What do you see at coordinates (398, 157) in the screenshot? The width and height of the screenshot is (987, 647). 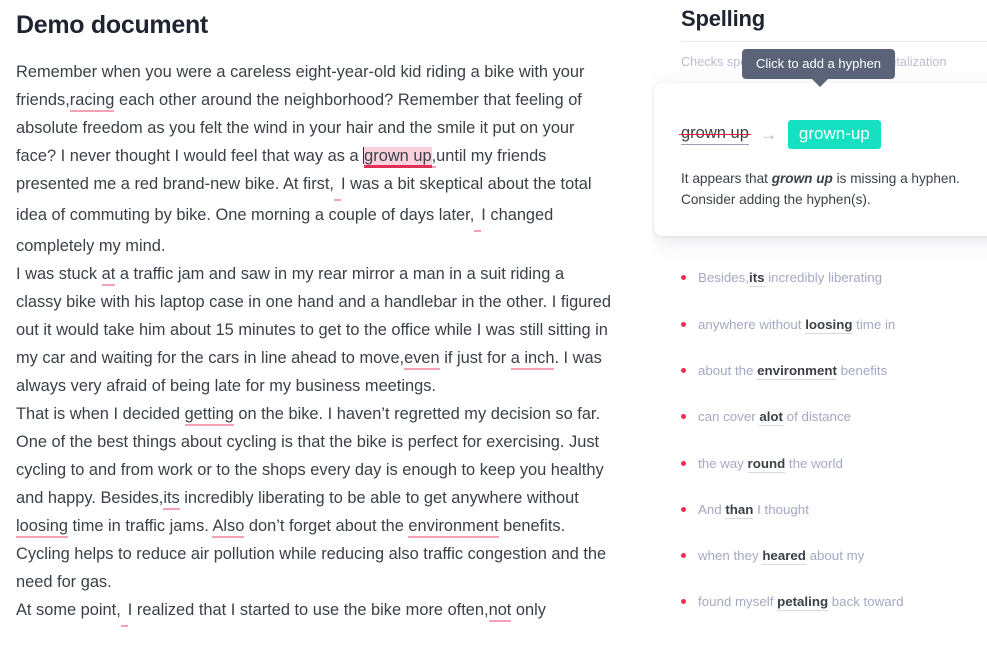 I see `active-error-word: grown up` at bounding box center [398, 157].